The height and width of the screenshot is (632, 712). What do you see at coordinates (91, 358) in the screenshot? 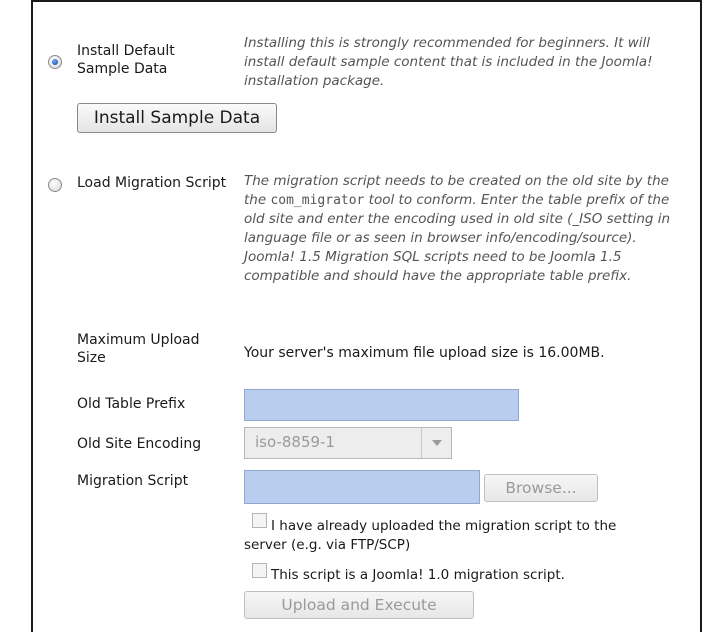
I see `max-upload-size-label-line2: Size` at bounding box center [91, 358].